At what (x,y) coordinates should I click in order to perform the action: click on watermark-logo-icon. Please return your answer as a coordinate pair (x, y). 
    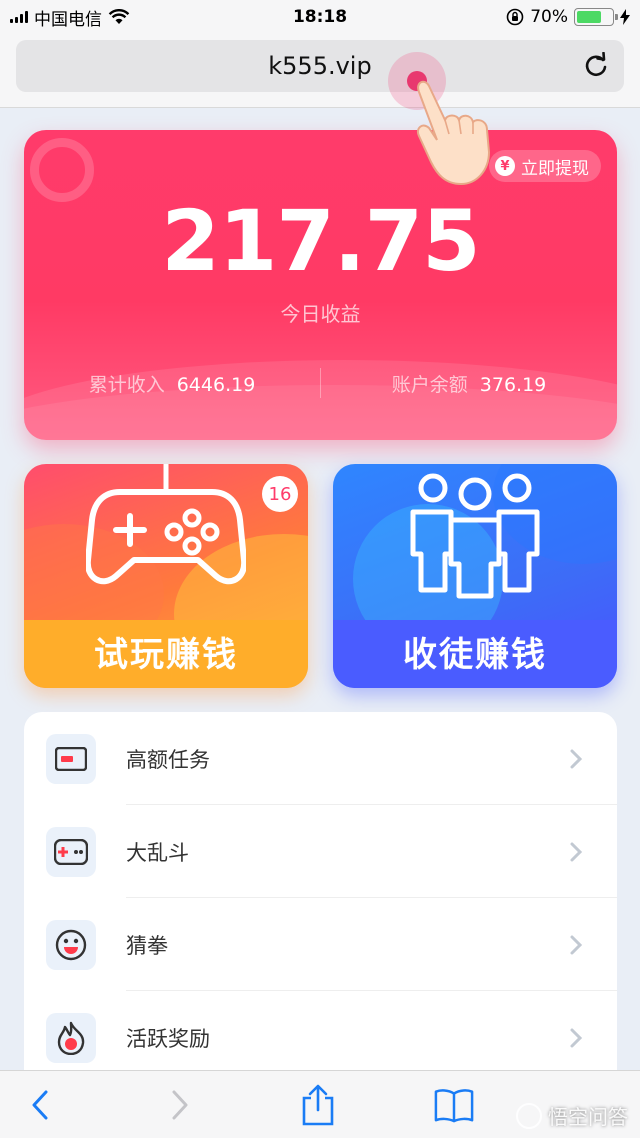
    Looking at the image, I should click on (529, 1115).